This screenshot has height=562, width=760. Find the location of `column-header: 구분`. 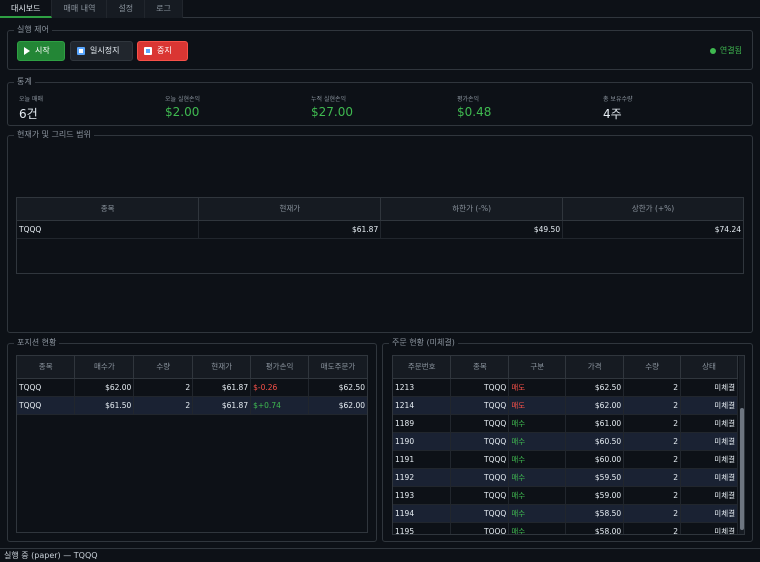

column-header: 구분 is located at coordinates (537, 367).